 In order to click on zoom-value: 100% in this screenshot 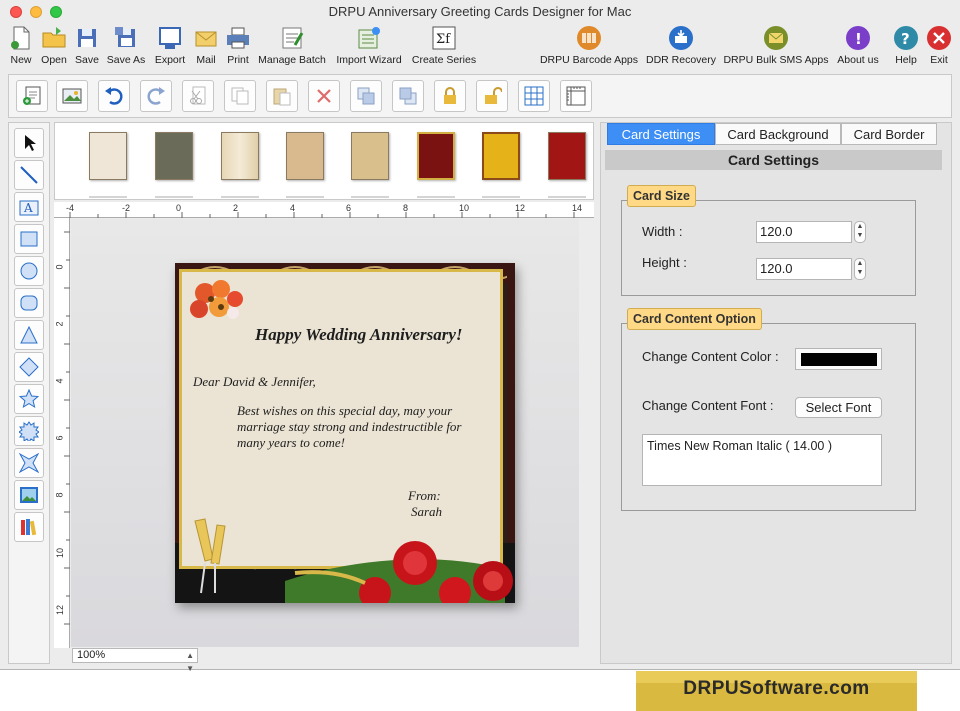, I will do `click(91, 655)`.